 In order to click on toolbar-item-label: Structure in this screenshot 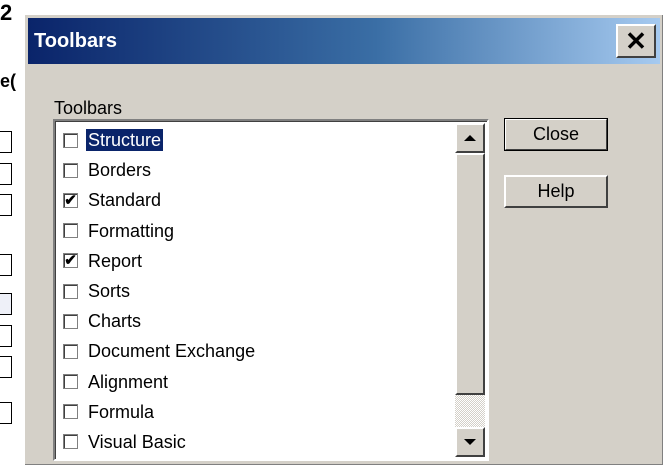, I will do `click(125, 140)`.